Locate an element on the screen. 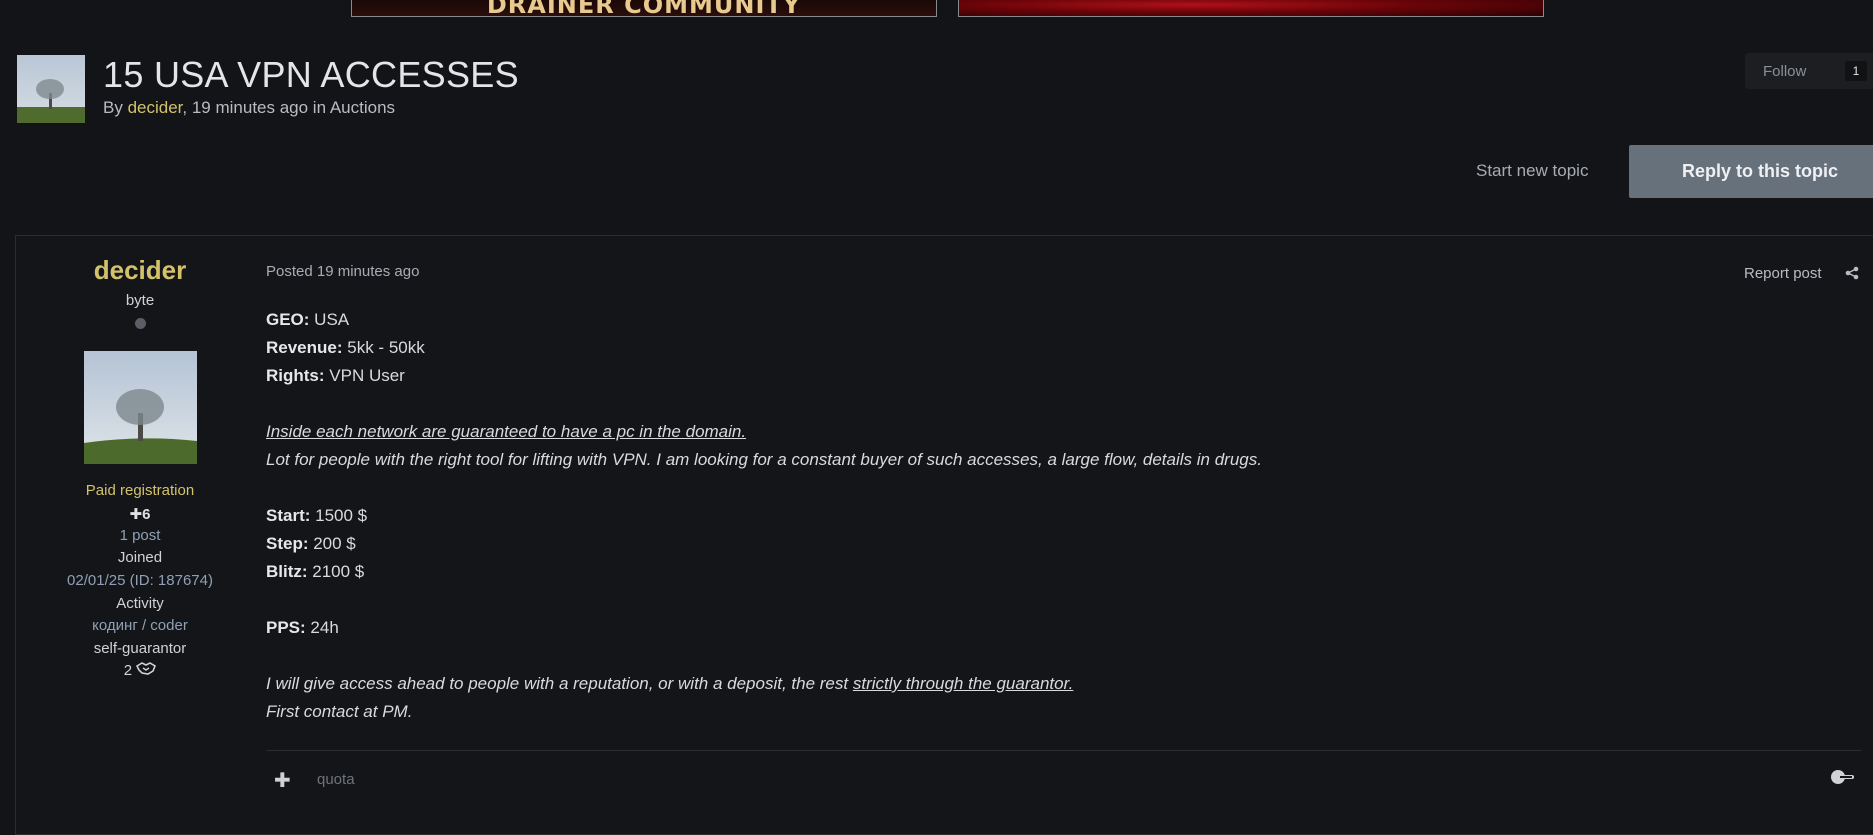 The height and width of the screenshot is (835, 1873). share-icon is located at coordinates (1852, 275).